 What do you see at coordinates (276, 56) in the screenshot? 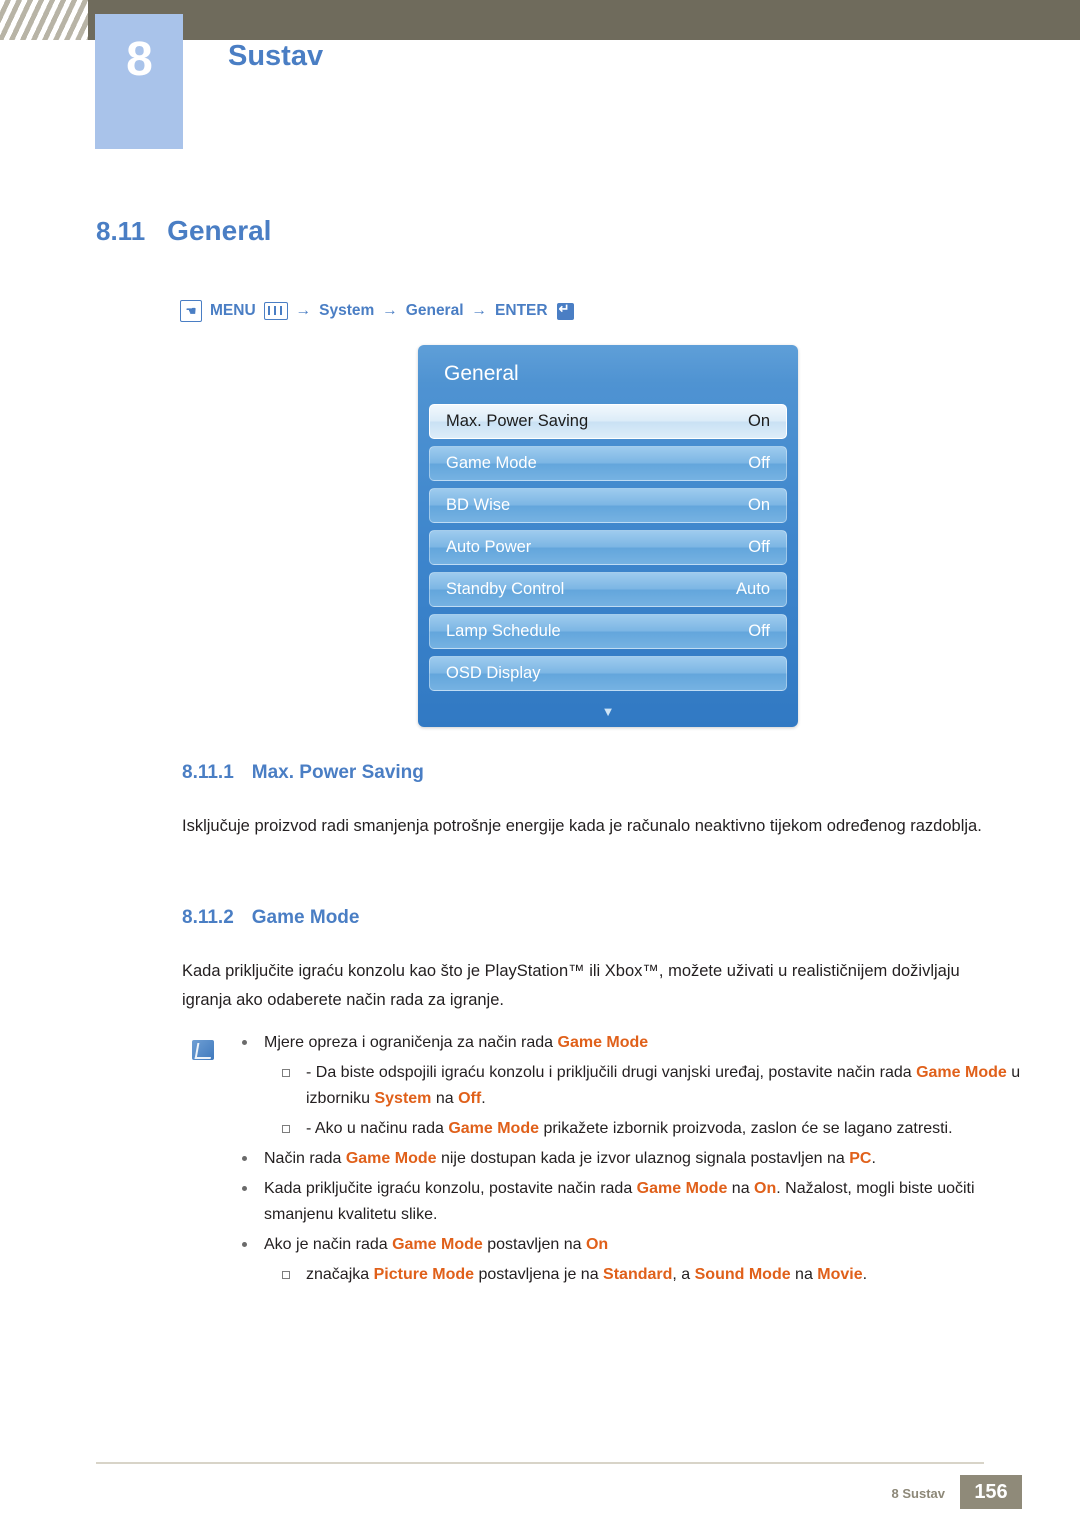
I see `chapter-title: Sustav` at bounding box center [276, 56].